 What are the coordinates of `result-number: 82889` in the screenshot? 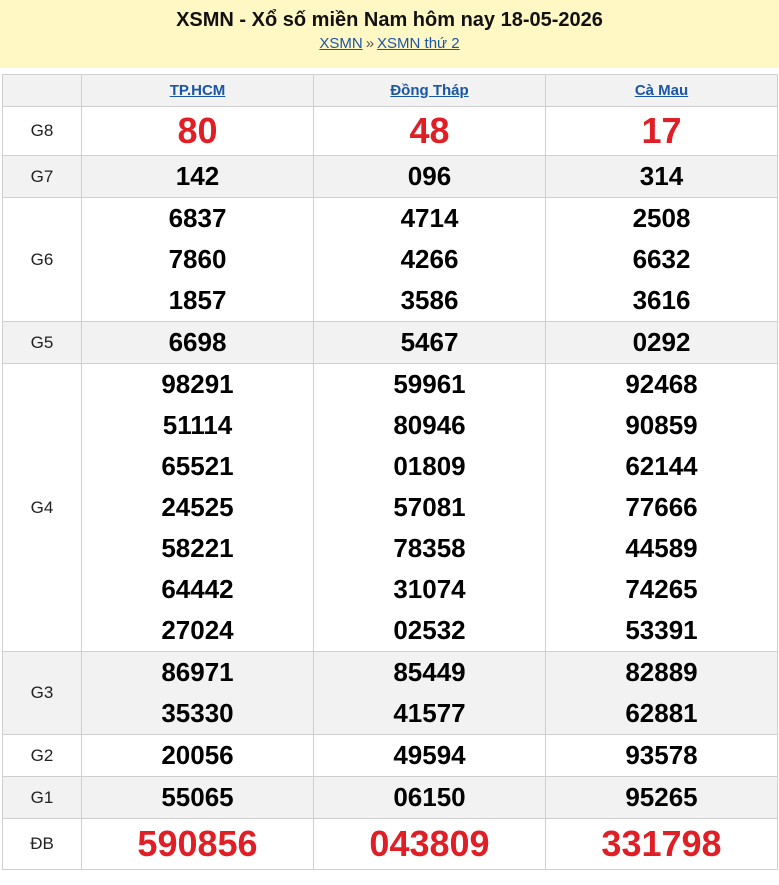 It's located at (661, 672).